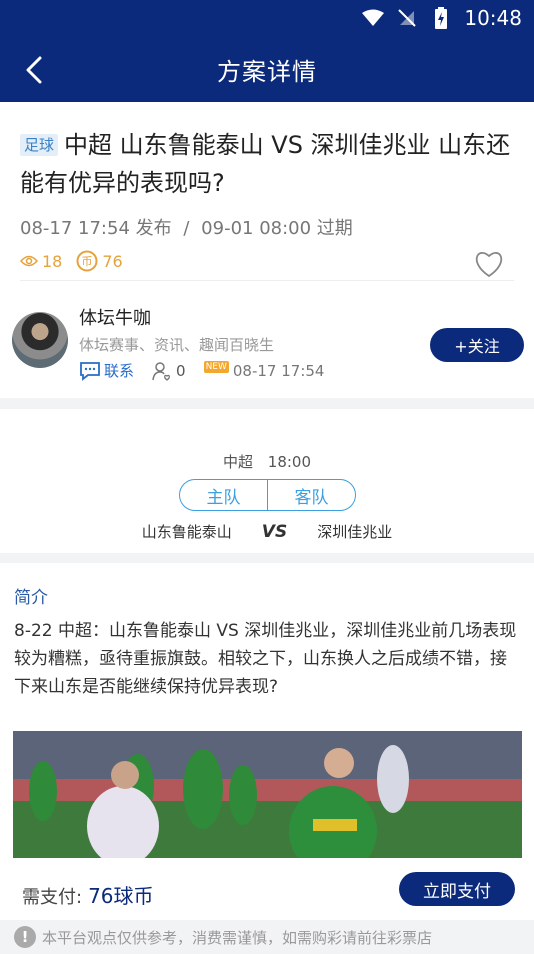 Image resolution: width=534 pixels, height=954 pixels. Describe the element at coordinates (25, 937) in the screenshot. I see `warning-icon: !` at that location.